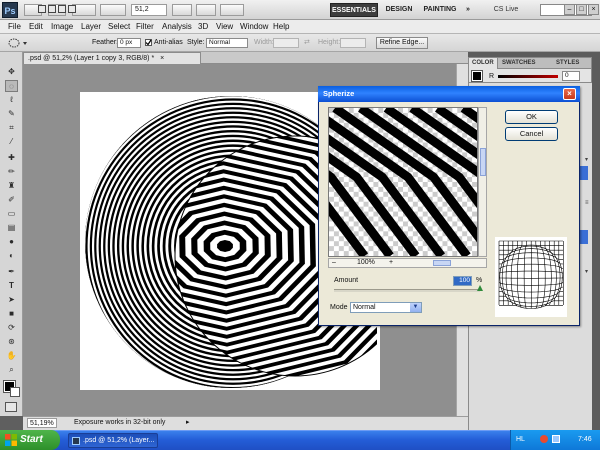  I want to click on panel-foreground-swatch, so click(477, 76).